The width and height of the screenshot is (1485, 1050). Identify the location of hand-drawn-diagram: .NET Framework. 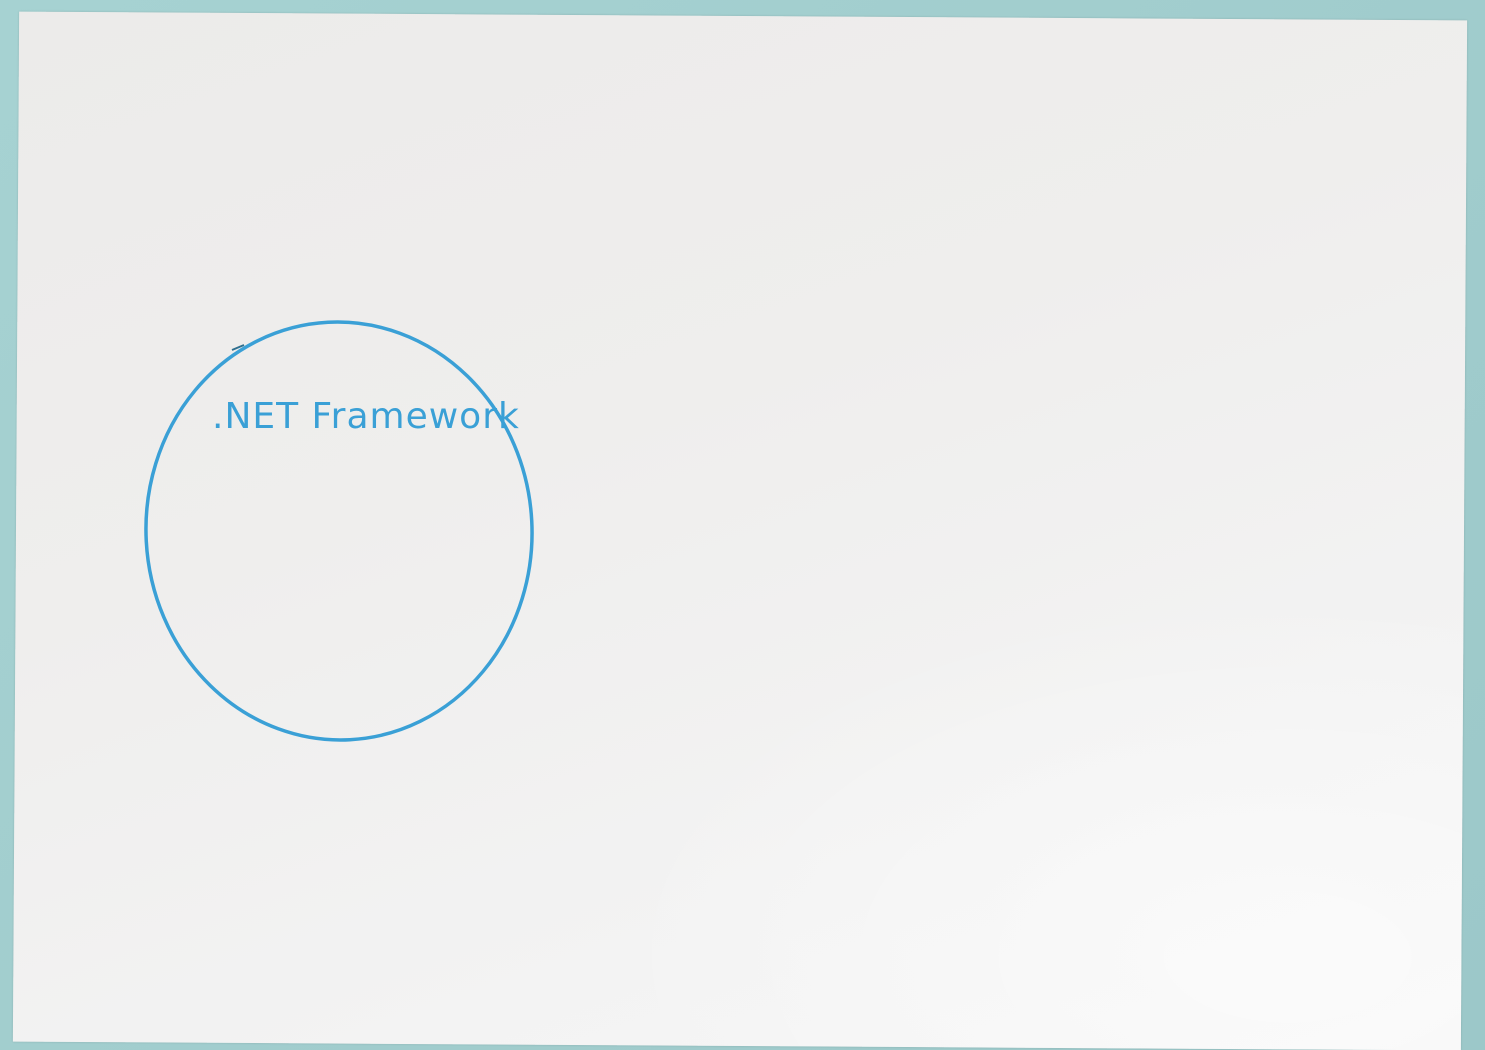
(339, 531).